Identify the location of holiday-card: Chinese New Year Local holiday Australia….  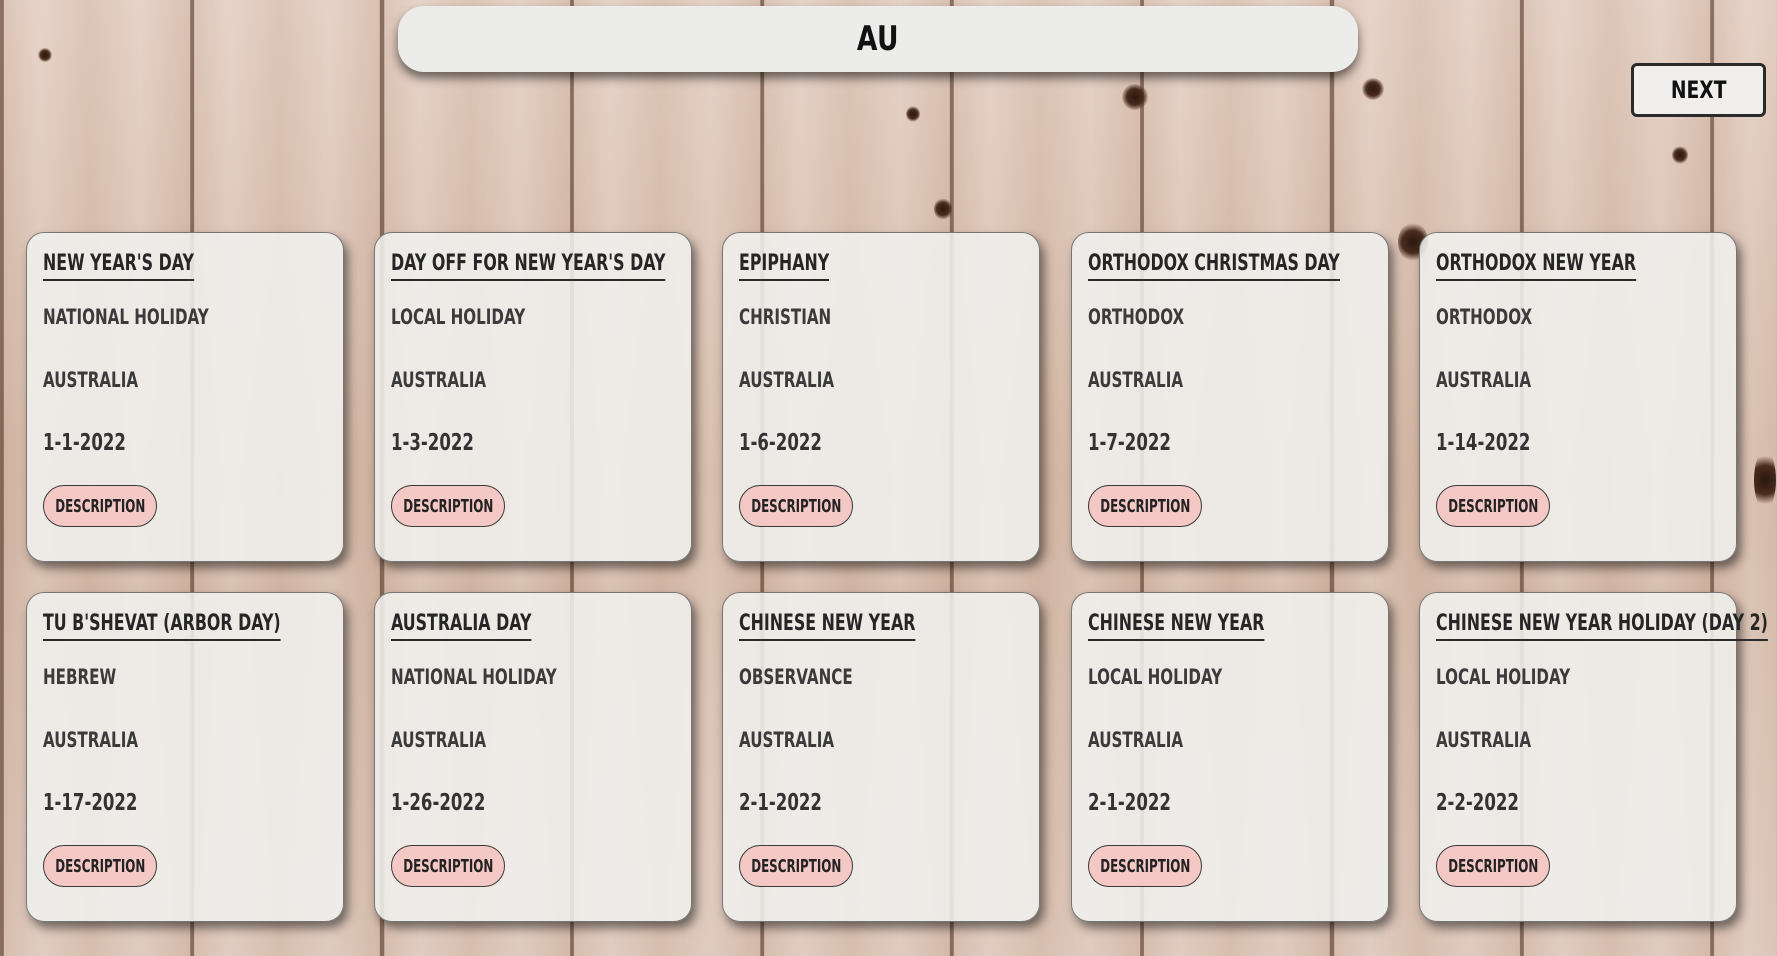
(1230, 757).